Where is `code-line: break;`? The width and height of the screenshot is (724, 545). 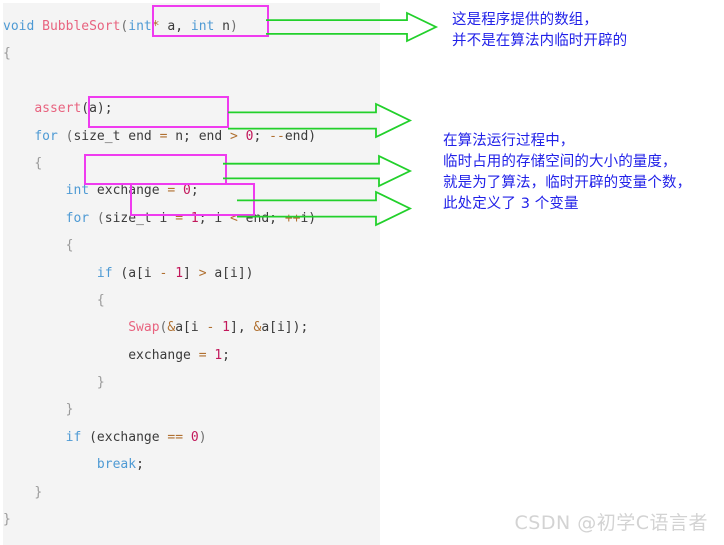
code-line: break; is located at coordinates (159, 464).